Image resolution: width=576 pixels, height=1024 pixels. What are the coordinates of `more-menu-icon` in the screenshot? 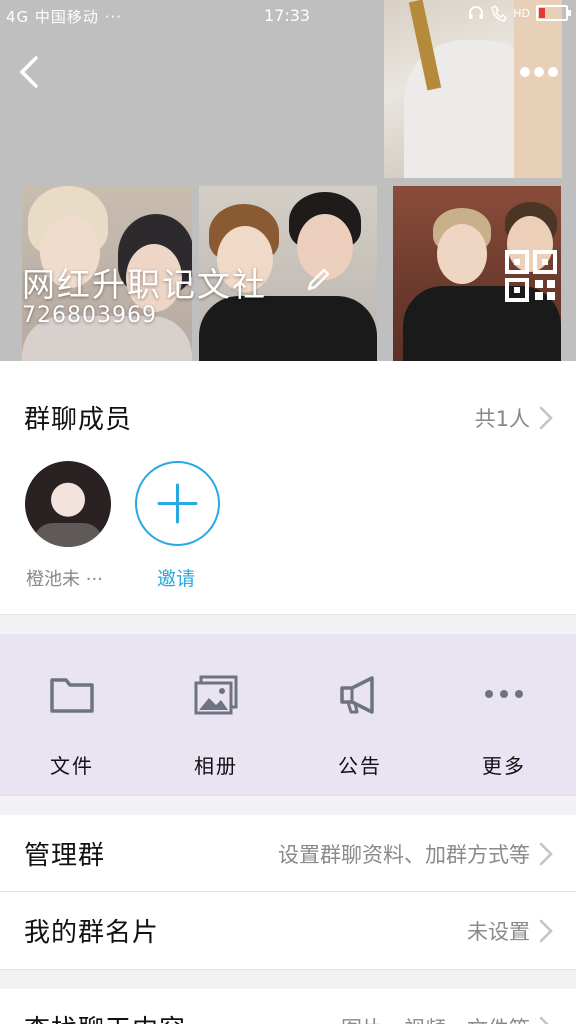 It's located at (539, 72).